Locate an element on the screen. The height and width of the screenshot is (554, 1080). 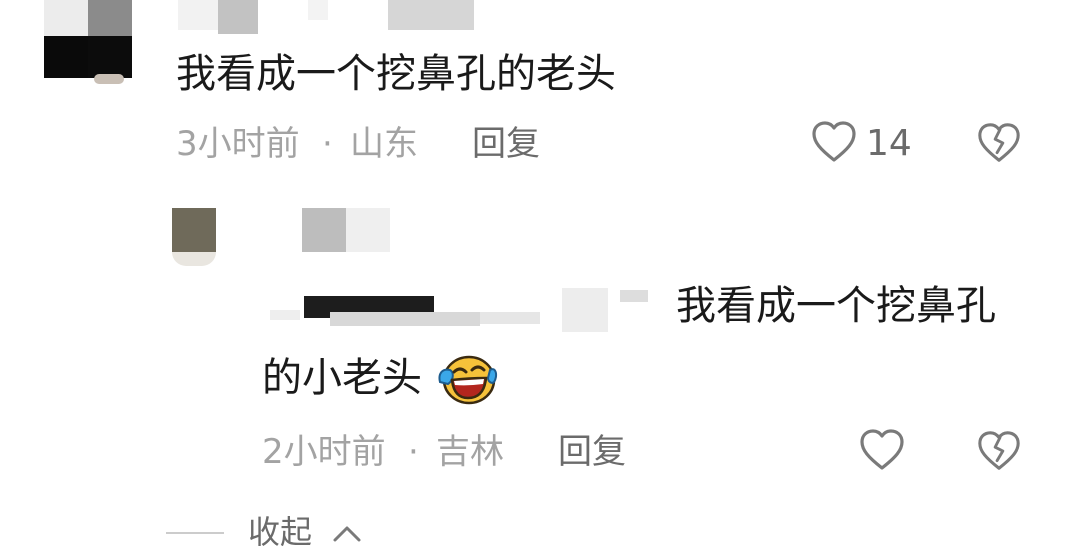
mention-obscured is located at coordinates (470, 307).